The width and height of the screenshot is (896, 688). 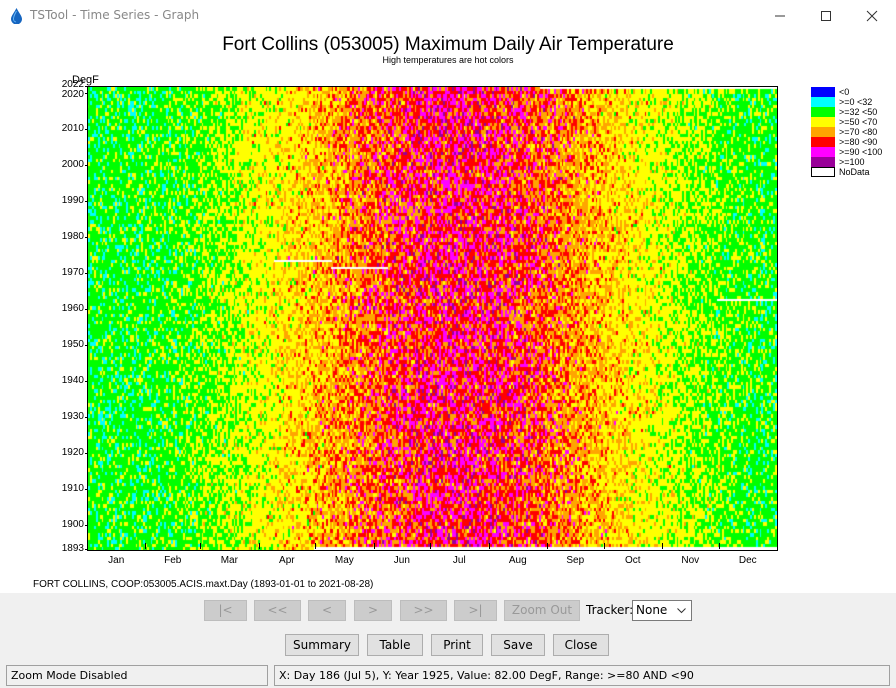 What do you see at coordinates (72, 201) in the screenshot?
I see `y-tick-label: 1990` at bounding box center [72, 201].